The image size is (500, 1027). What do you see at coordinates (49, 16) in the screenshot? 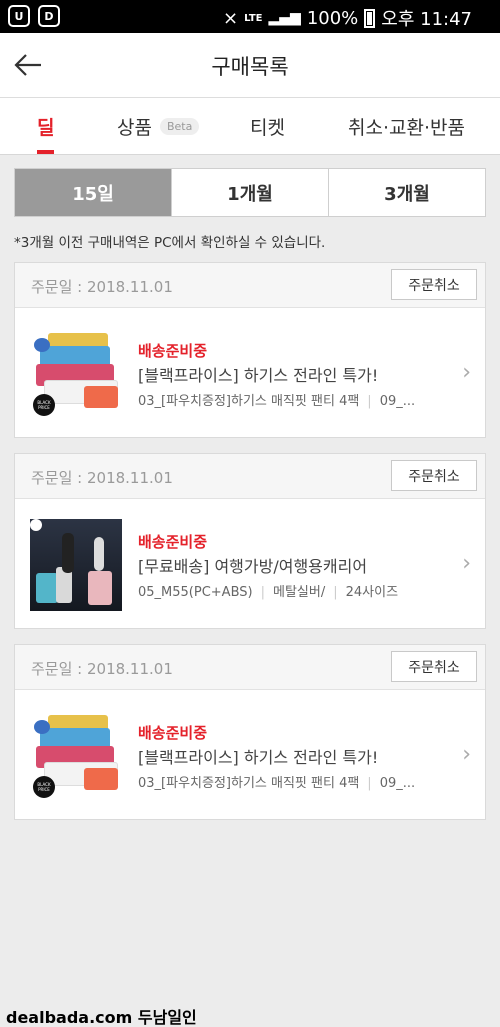
I see `app-notification-icon: D` at bounding box center [49, 16].